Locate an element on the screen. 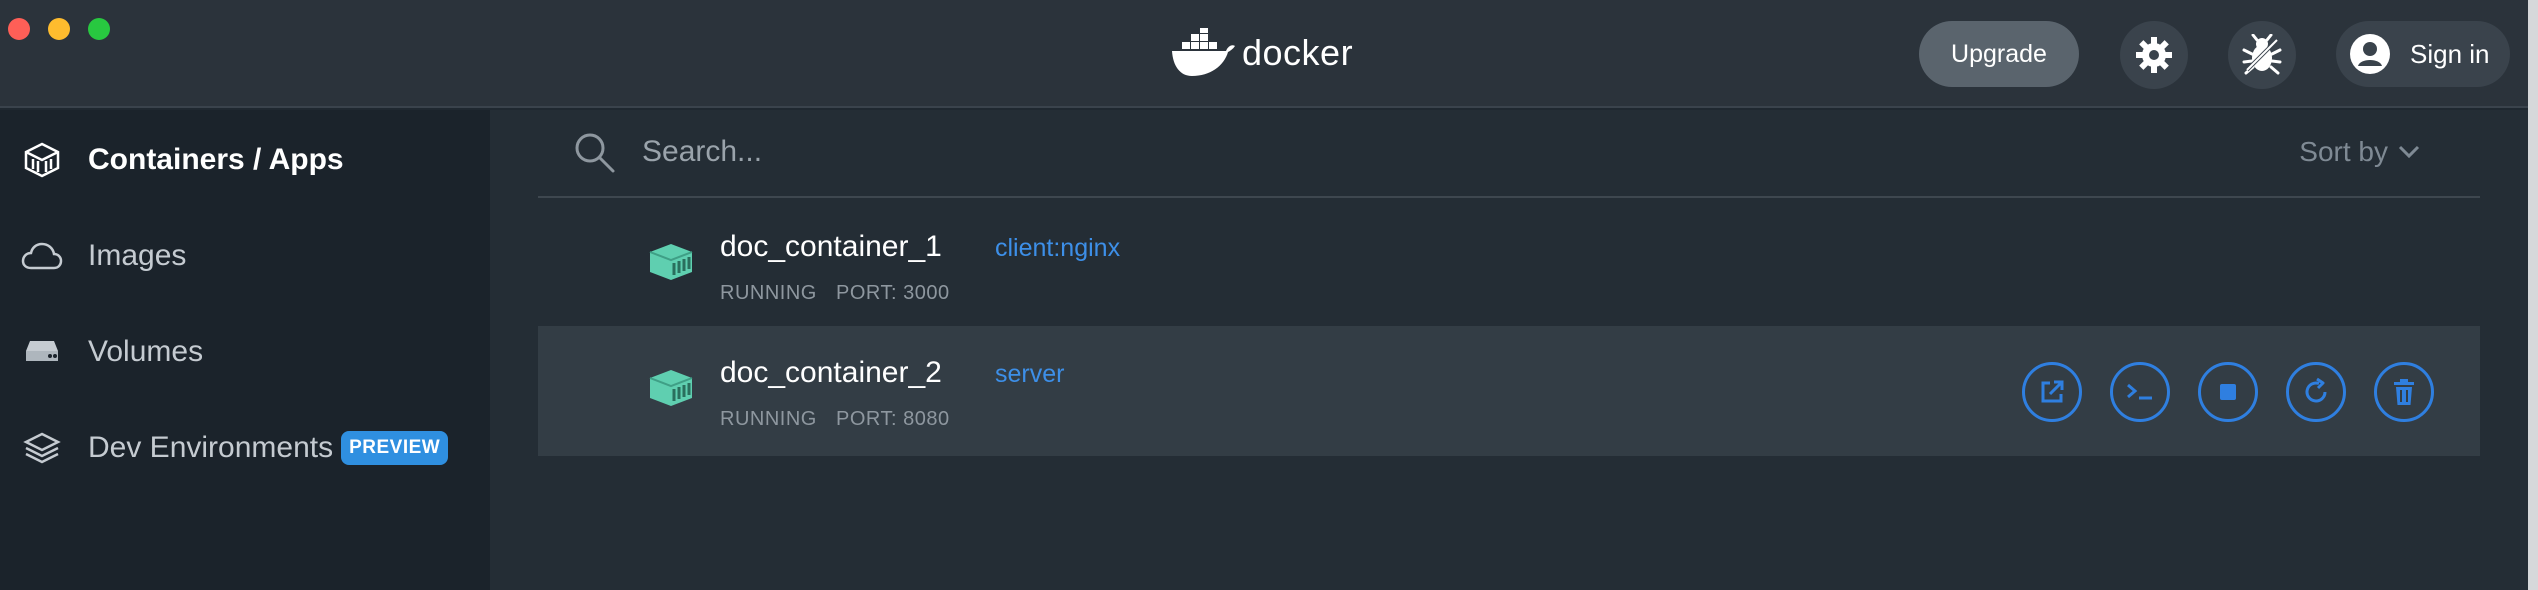 This screenshot has width=2538, height=590. delete-icon is located at coordinates (2404, 392).